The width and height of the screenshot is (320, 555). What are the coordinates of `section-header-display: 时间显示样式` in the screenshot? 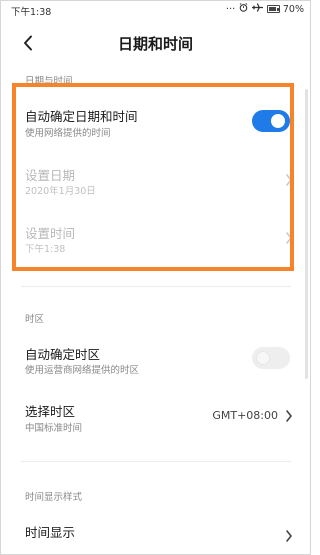 It's located at (54, 497).